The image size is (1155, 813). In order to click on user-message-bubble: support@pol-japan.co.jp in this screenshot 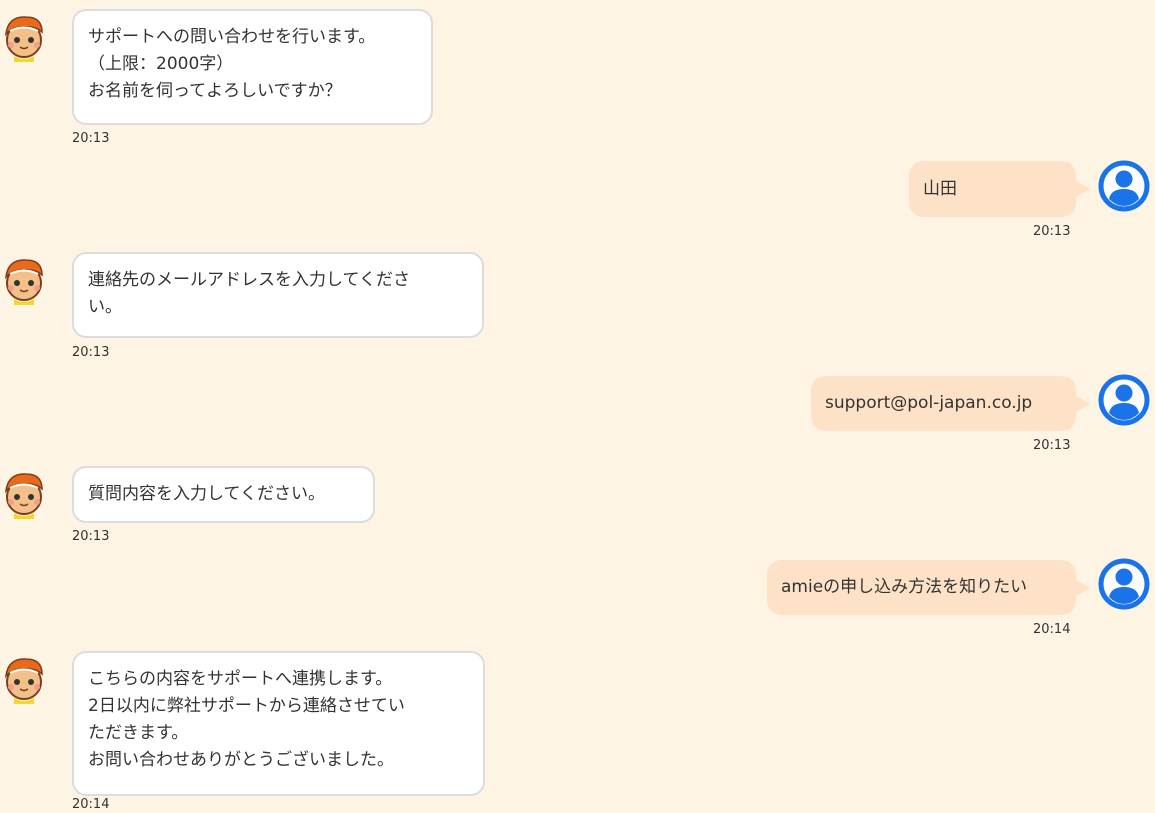, I will do `click(943, 403)`.